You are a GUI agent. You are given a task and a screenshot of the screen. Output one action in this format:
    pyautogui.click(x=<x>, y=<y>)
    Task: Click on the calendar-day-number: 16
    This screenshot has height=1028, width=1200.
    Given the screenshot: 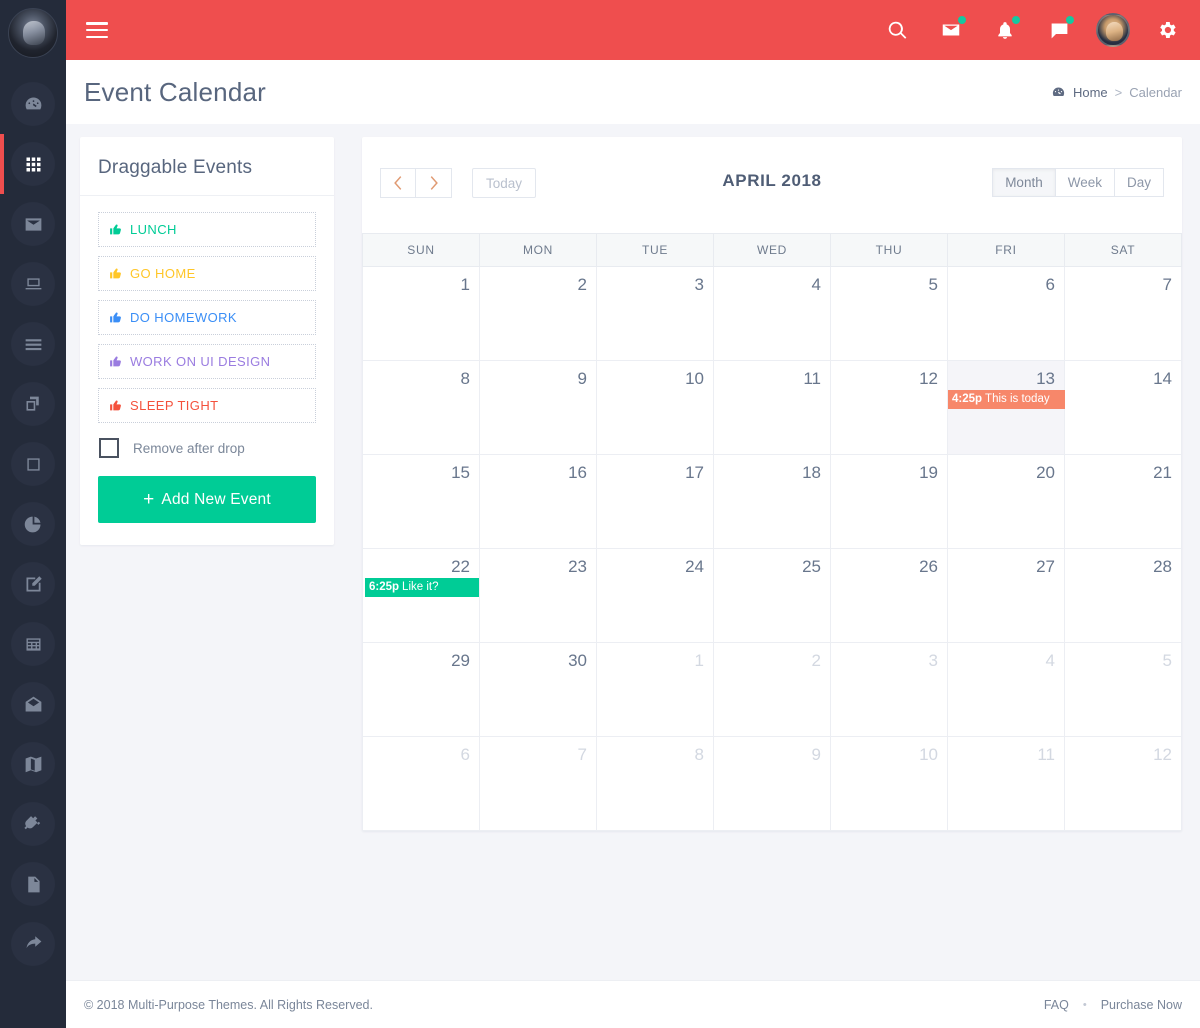 What is the action you would take?
    pyautogui.click(x=577, y=472)
    